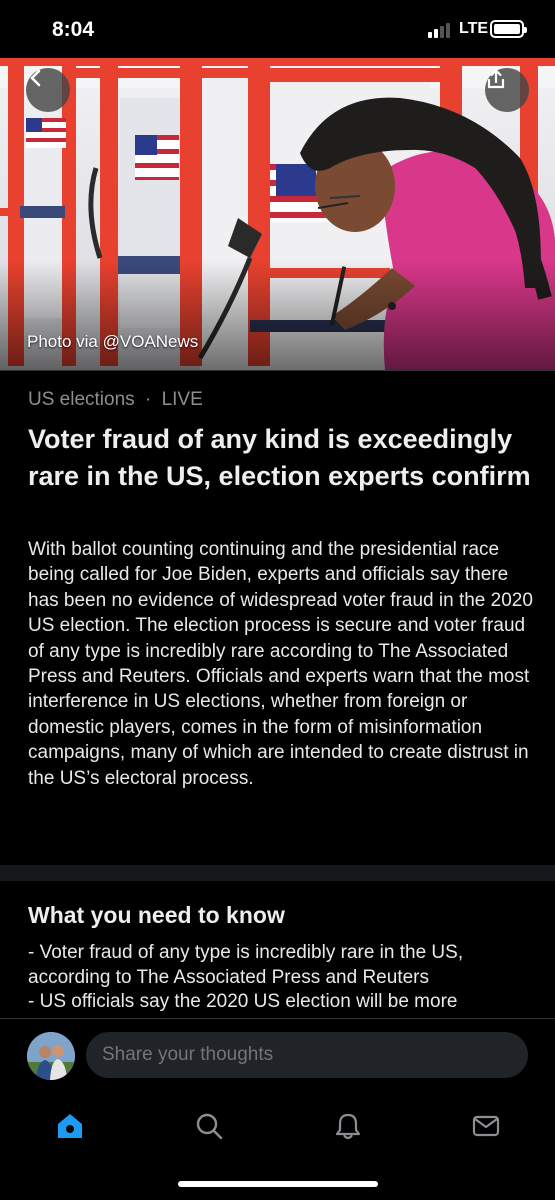 This screenshot has width=555, height=1200. What do you see at coordinates (156, 915) in the screenshot?
I see `section-title: What you need to know` at bounding box center [156, 915].